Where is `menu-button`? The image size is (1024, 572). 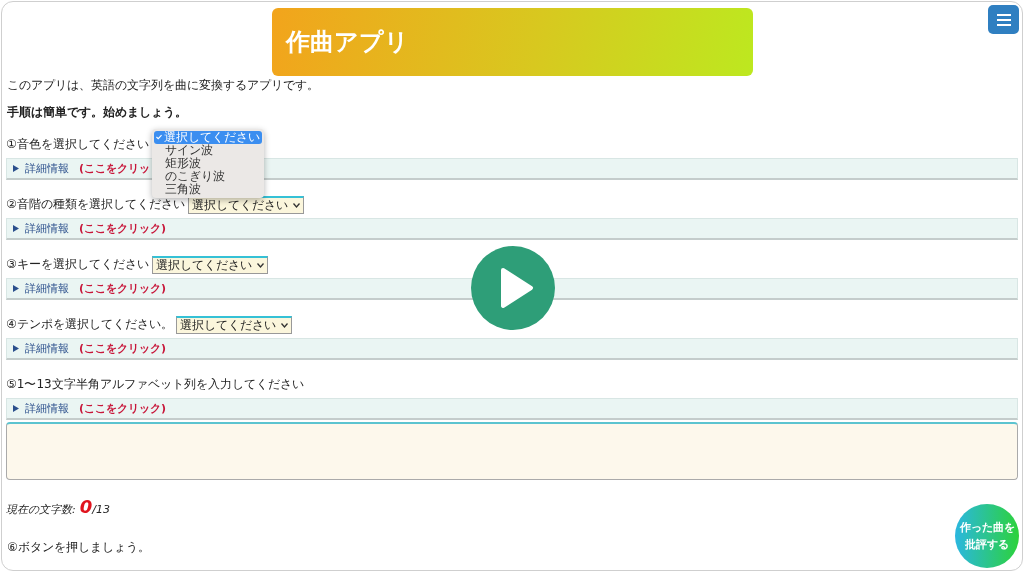
menu-button is located at coordinates (1003, 19).